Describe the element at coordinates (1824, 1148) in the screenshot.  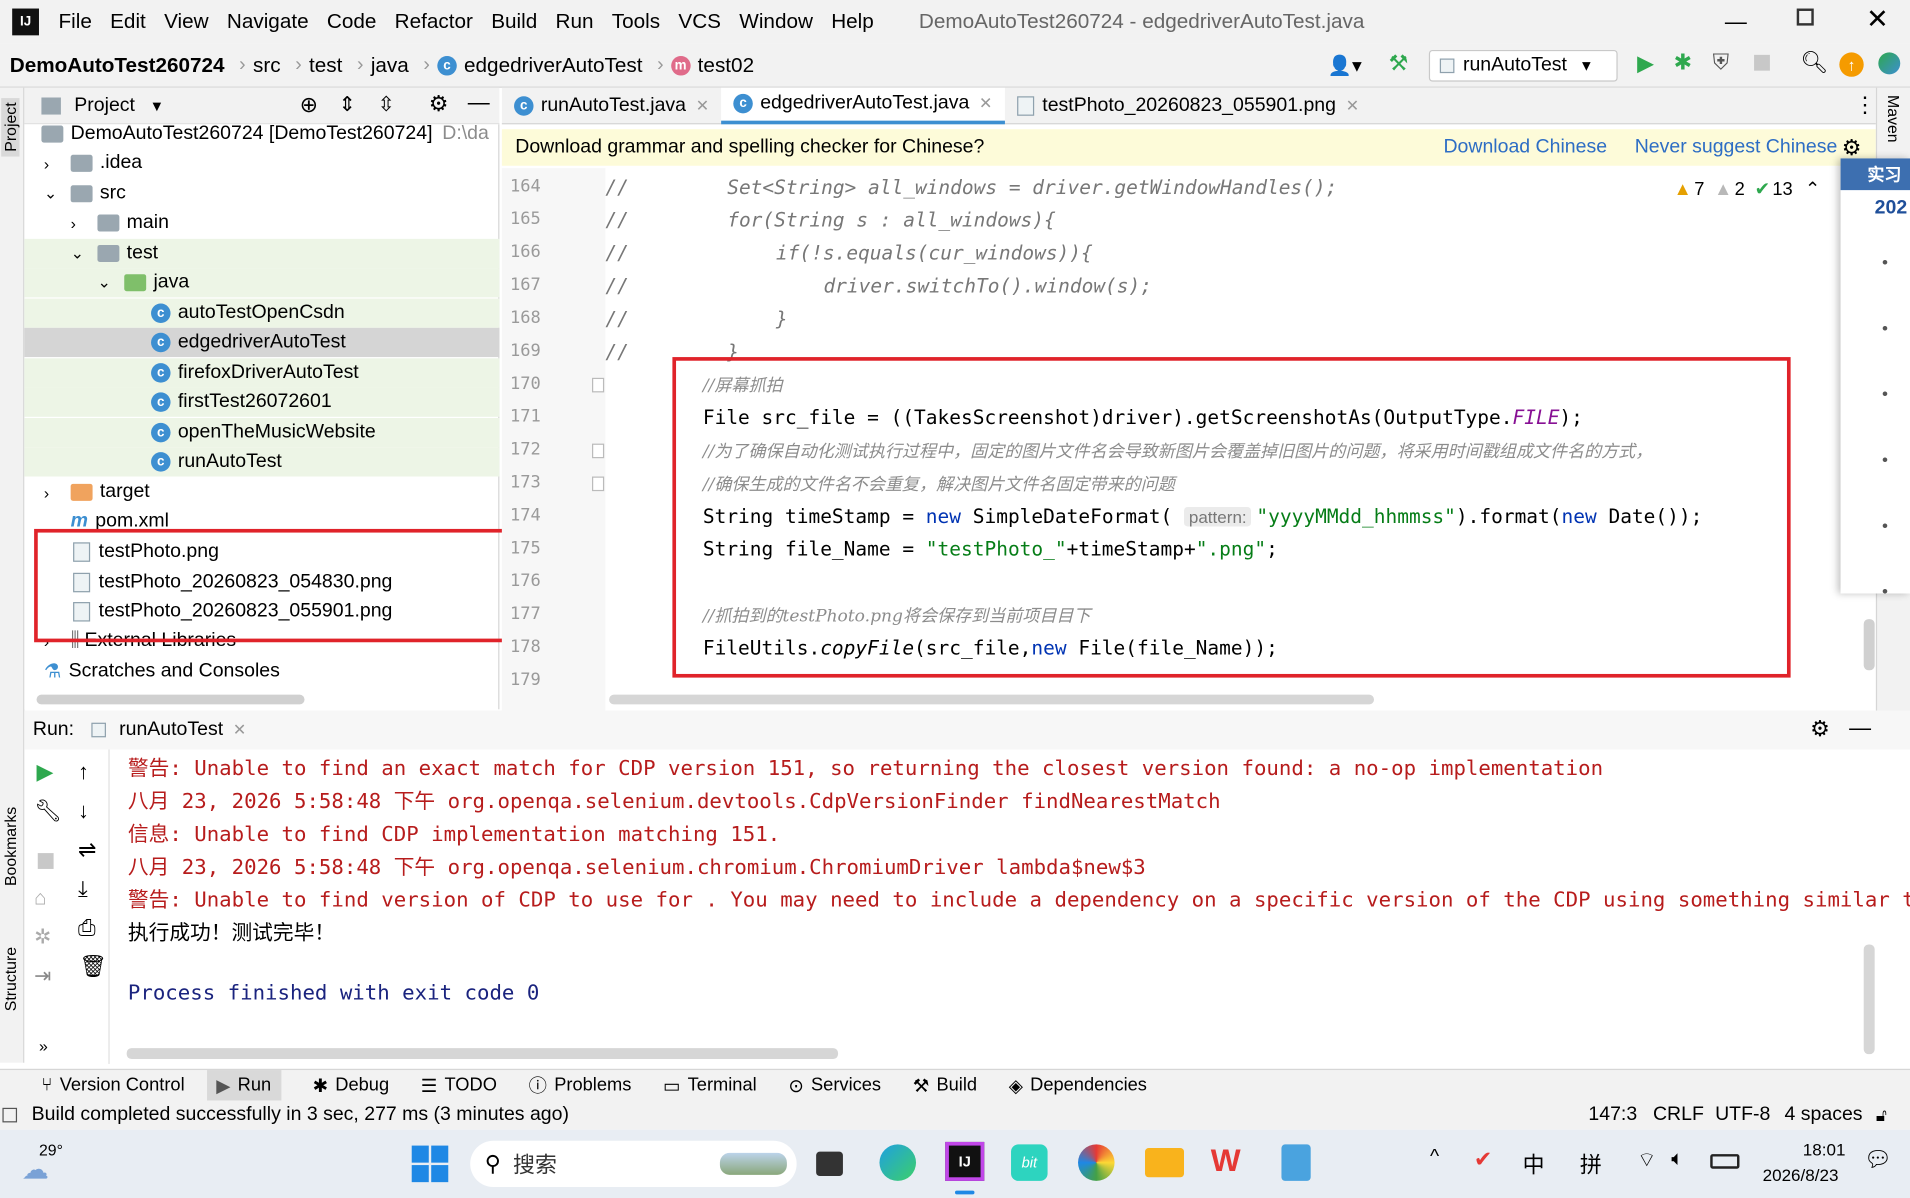
I see `clock-time: 18:01` at that location.